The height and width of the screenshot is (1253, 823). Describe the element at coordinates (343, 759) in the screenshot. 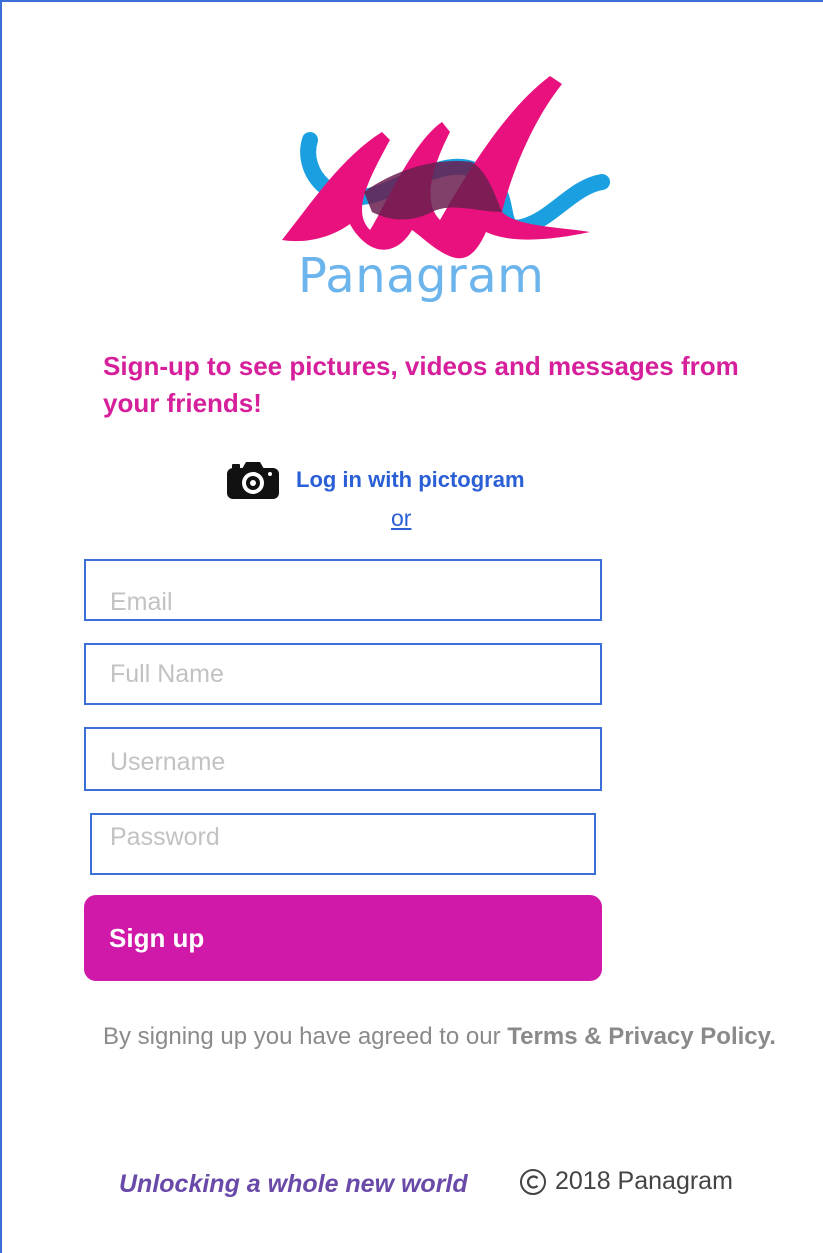

I see `username-input` at that location.